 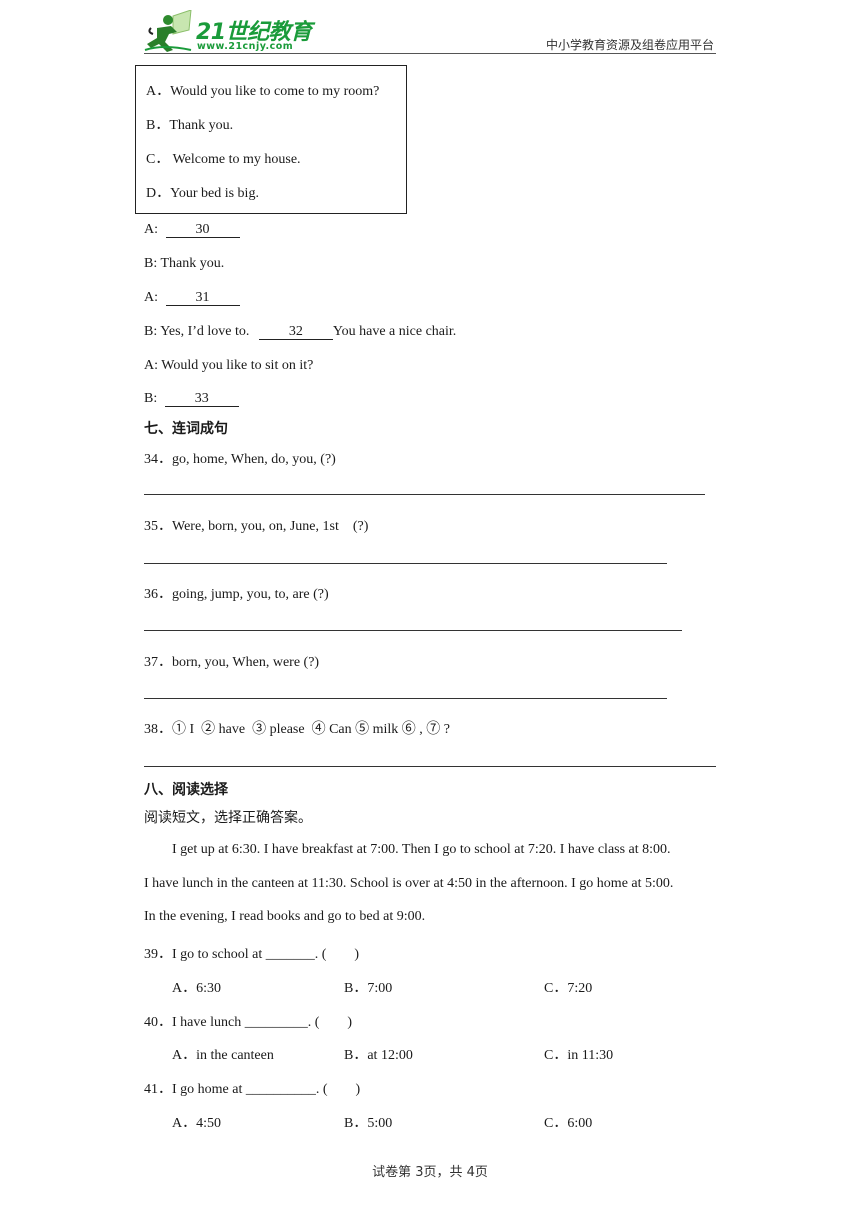 I want to click on section-7-title: 七、连词成句, so click(x=186, y=429).